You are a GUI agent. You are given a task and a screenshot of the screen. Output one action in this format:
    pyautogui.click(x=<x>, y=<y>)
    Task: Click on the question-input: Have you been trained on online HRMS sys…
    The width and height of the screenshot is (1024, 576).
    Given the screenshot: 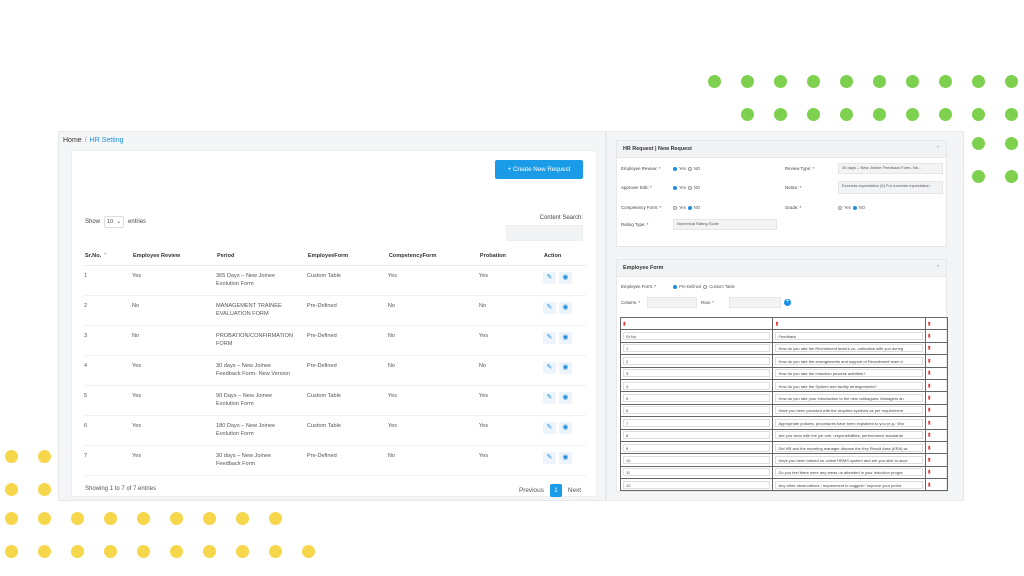 What is the action you would take?
    pyautogui.click(x=849, y=459)
    